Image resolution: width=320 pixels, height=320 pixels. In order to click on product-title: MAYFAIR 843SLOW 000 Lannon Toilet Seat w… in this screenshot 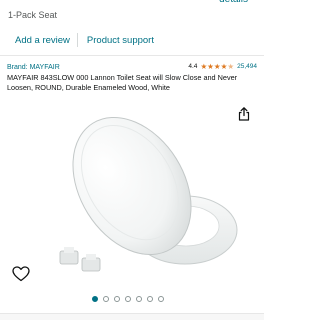, I will do `click(122, 82)`.